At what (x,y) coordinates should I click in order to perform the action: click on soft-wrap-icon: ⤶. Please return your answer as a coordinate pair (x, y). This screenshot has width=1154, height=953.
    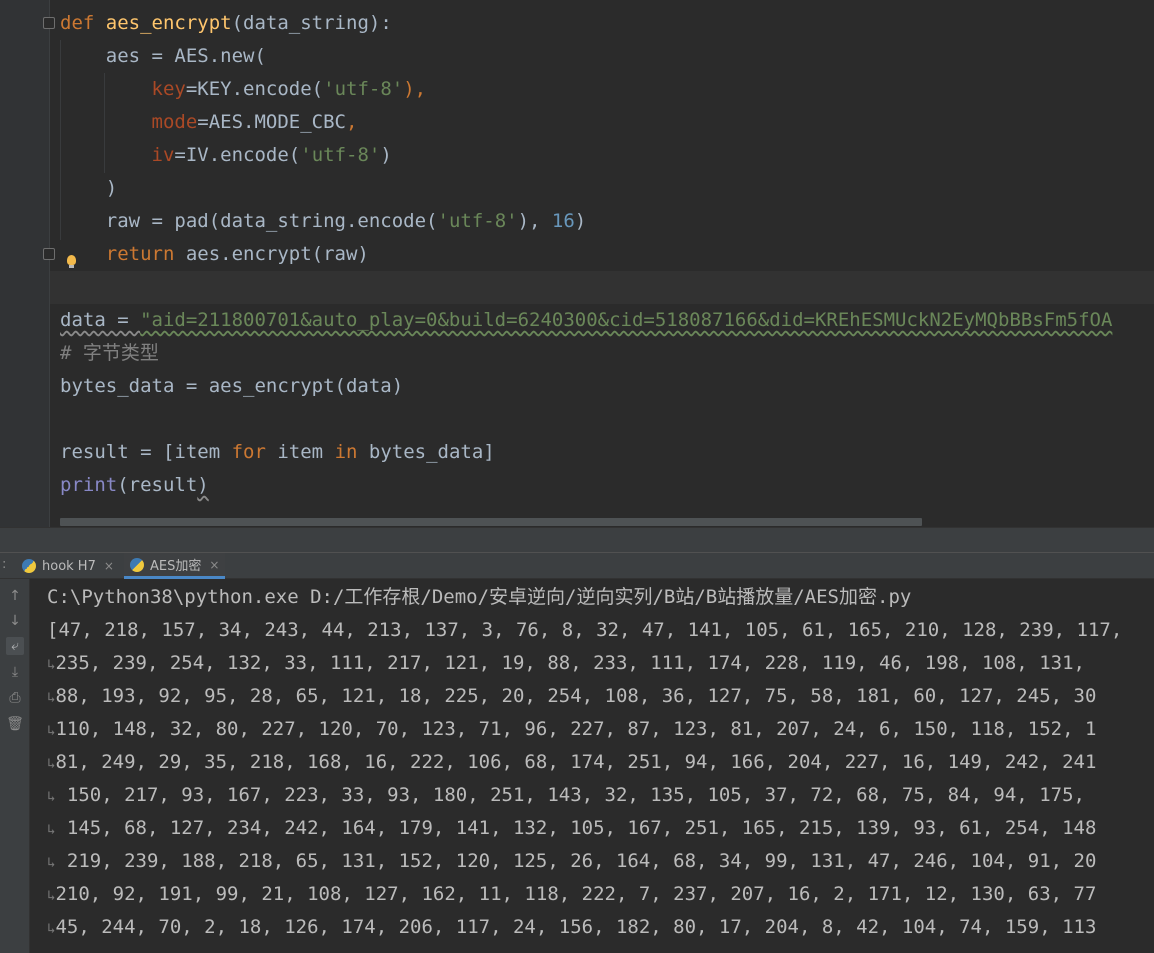
    Looking at the image, I should click on (15, 646).